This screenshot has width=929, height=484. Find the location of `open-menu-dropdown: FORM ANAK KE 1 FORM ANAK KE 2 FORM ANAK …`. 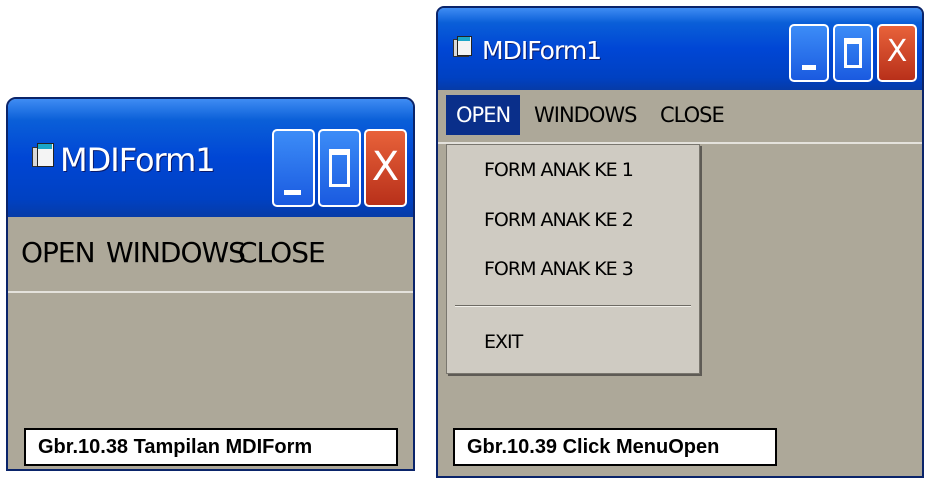

open-menu-dropdown: FORM ANAK KE 1 FORM ANAK KE 2 FORM ANAK … is located at coordinates (573, 259).